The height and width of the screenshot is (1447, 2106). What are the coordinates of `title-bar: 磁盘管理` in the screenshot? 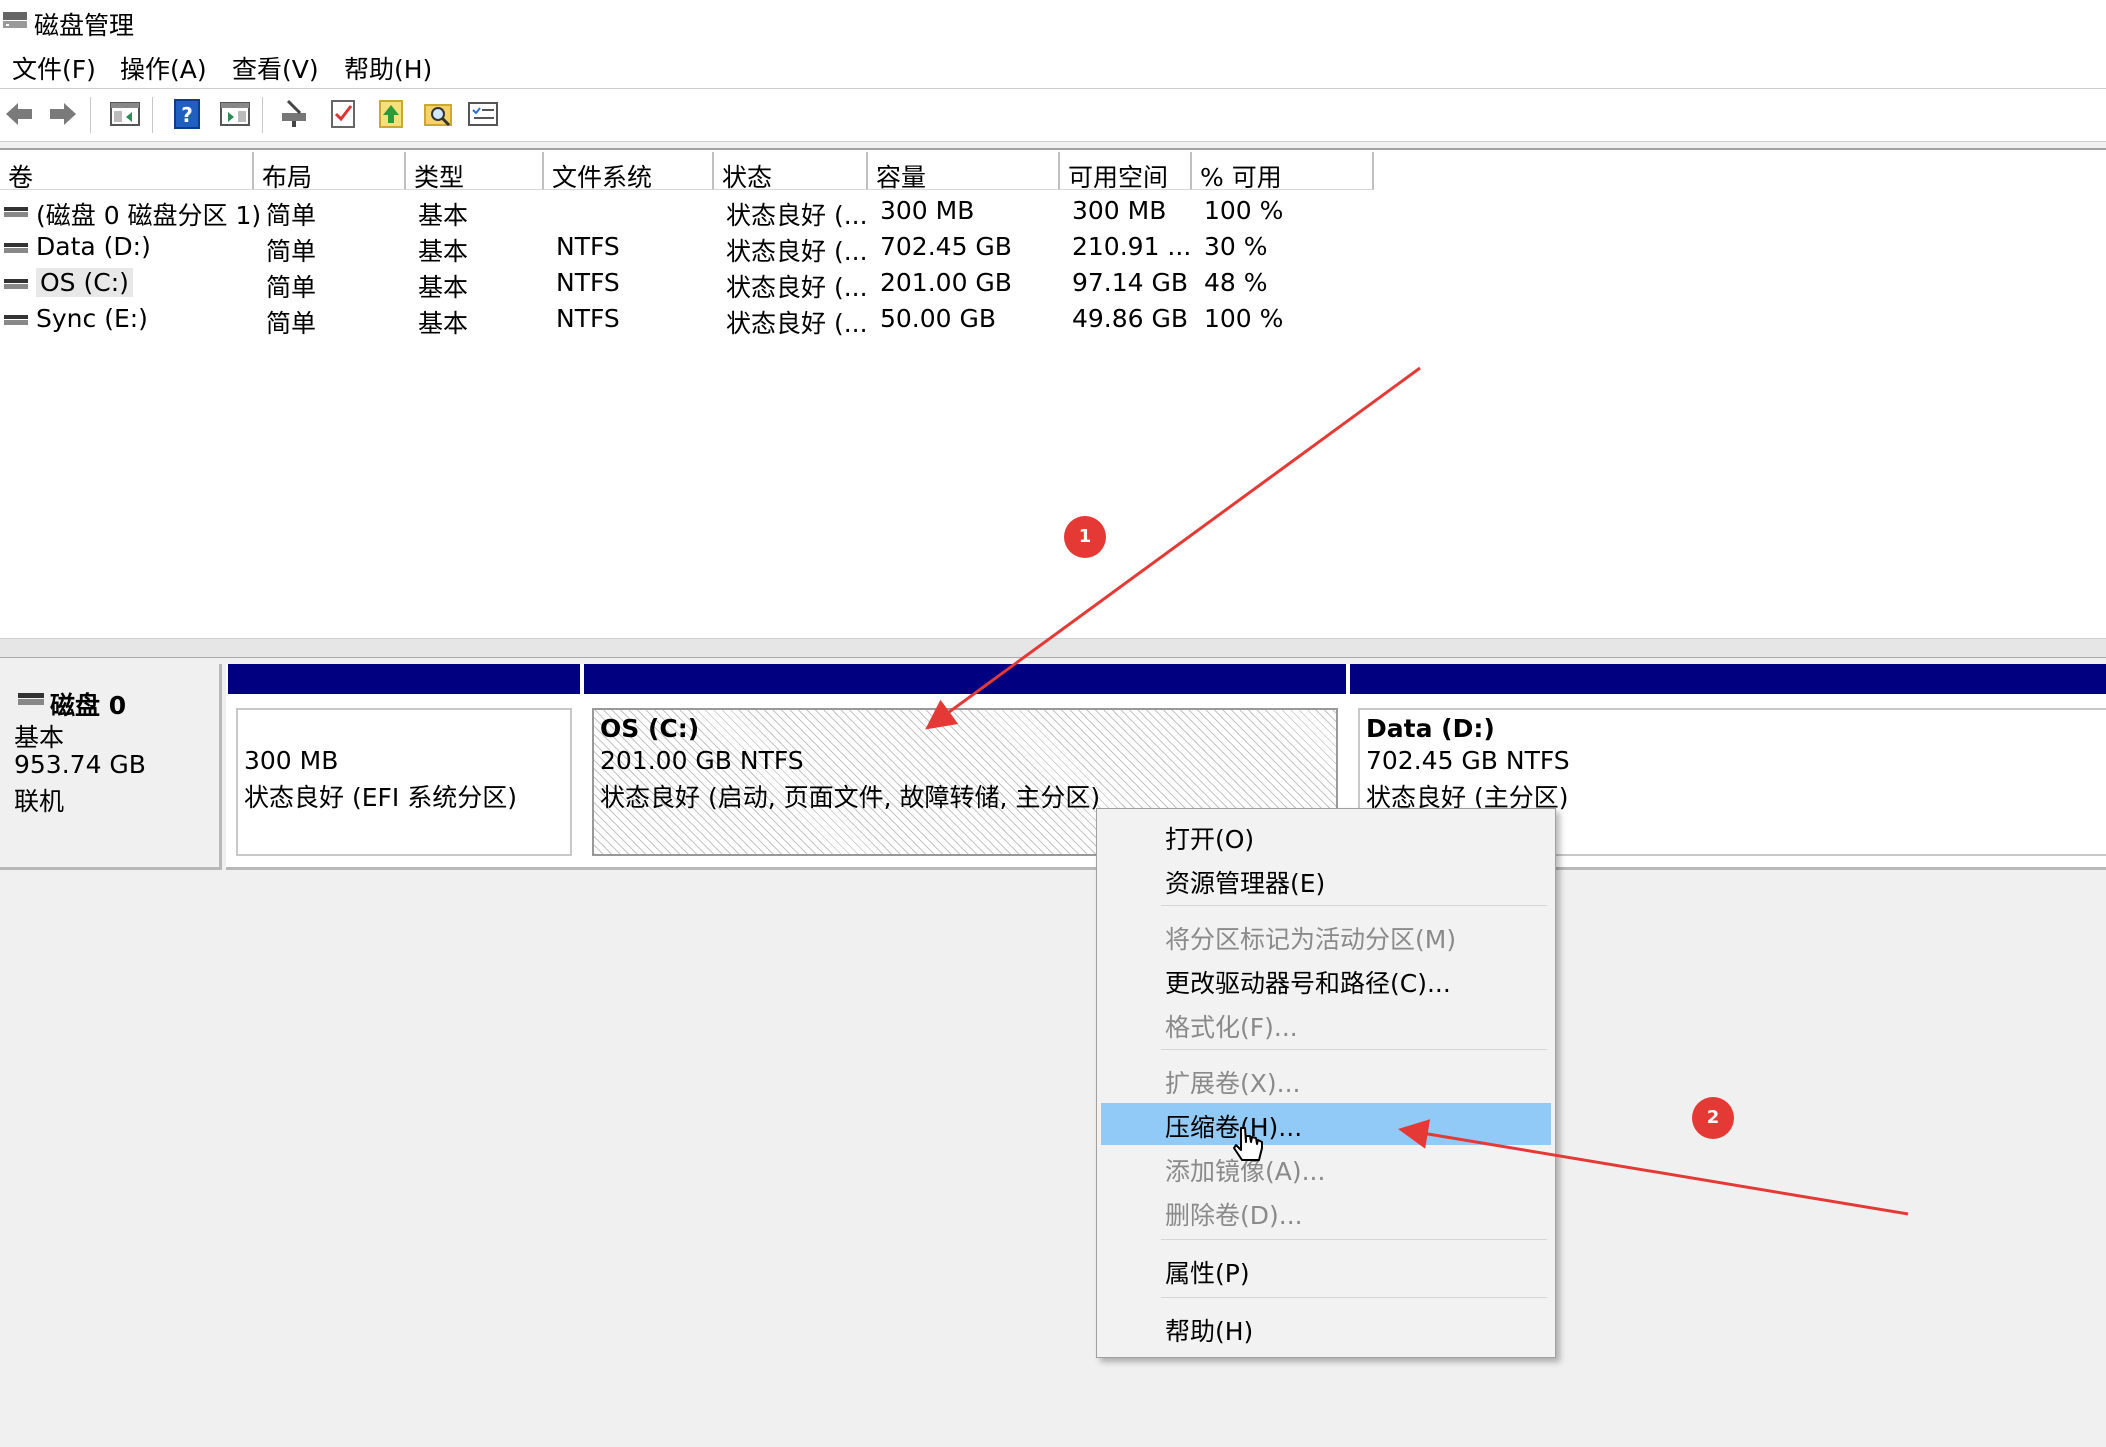 It's located at (1053, 22).